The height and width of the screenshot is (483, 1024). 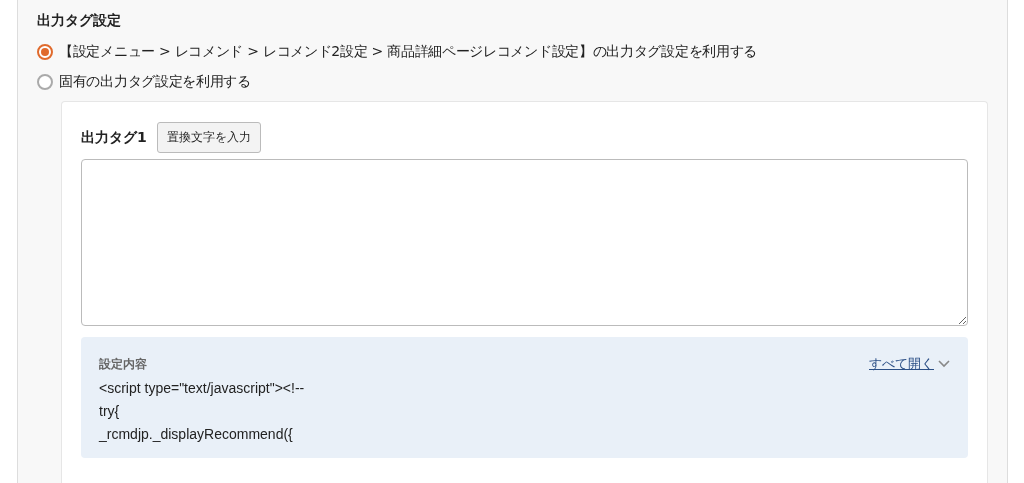 I want to click on expand-all-link: すべて開く, so click(x=901, y=364).